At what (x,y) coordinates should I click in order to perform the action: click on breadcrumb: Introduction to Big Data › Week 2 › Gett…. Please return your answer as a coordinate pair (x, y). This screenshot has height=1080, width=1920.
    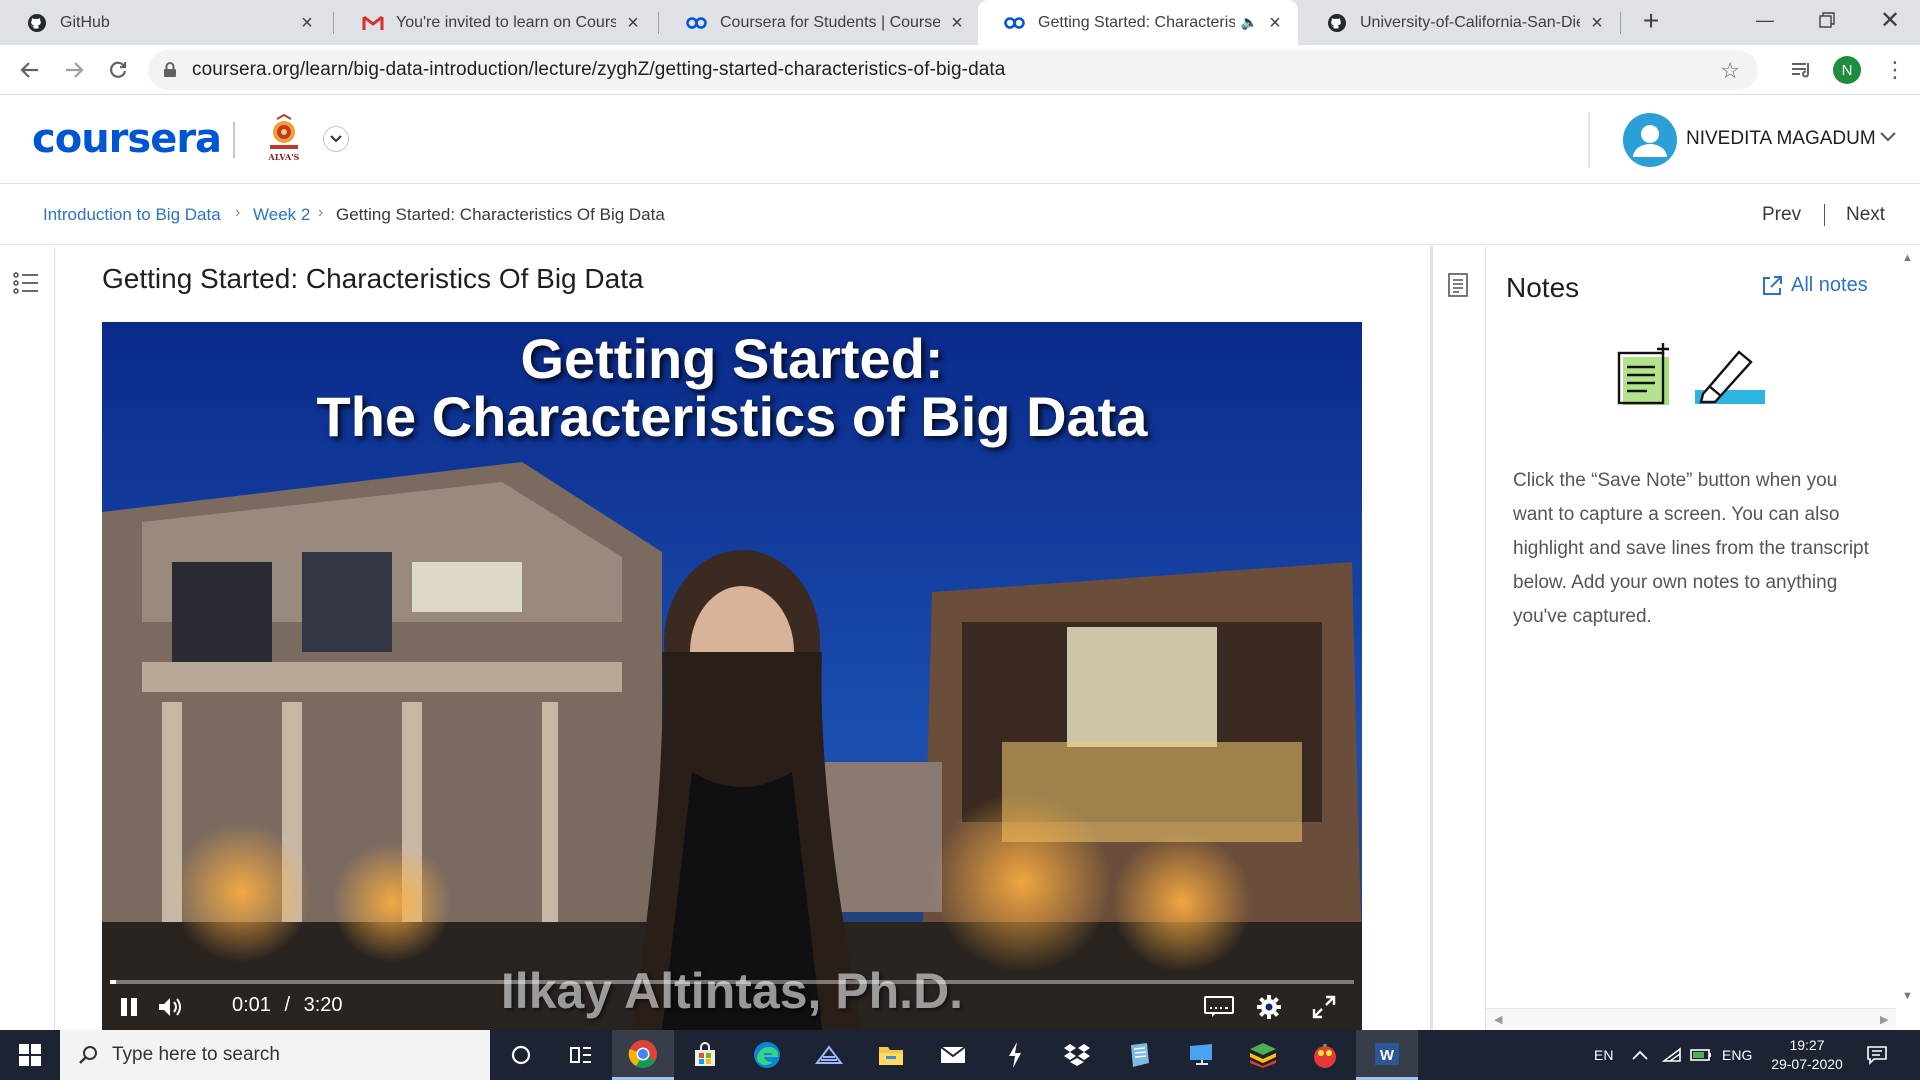
    Looking at the image, I should click on (960, 215).